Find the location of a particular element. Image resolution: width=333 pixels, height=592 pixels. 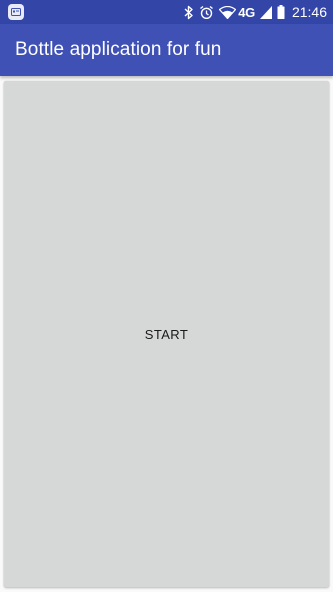

app-toolbar: Bottle application for fun is located at coordinates (166, 50).